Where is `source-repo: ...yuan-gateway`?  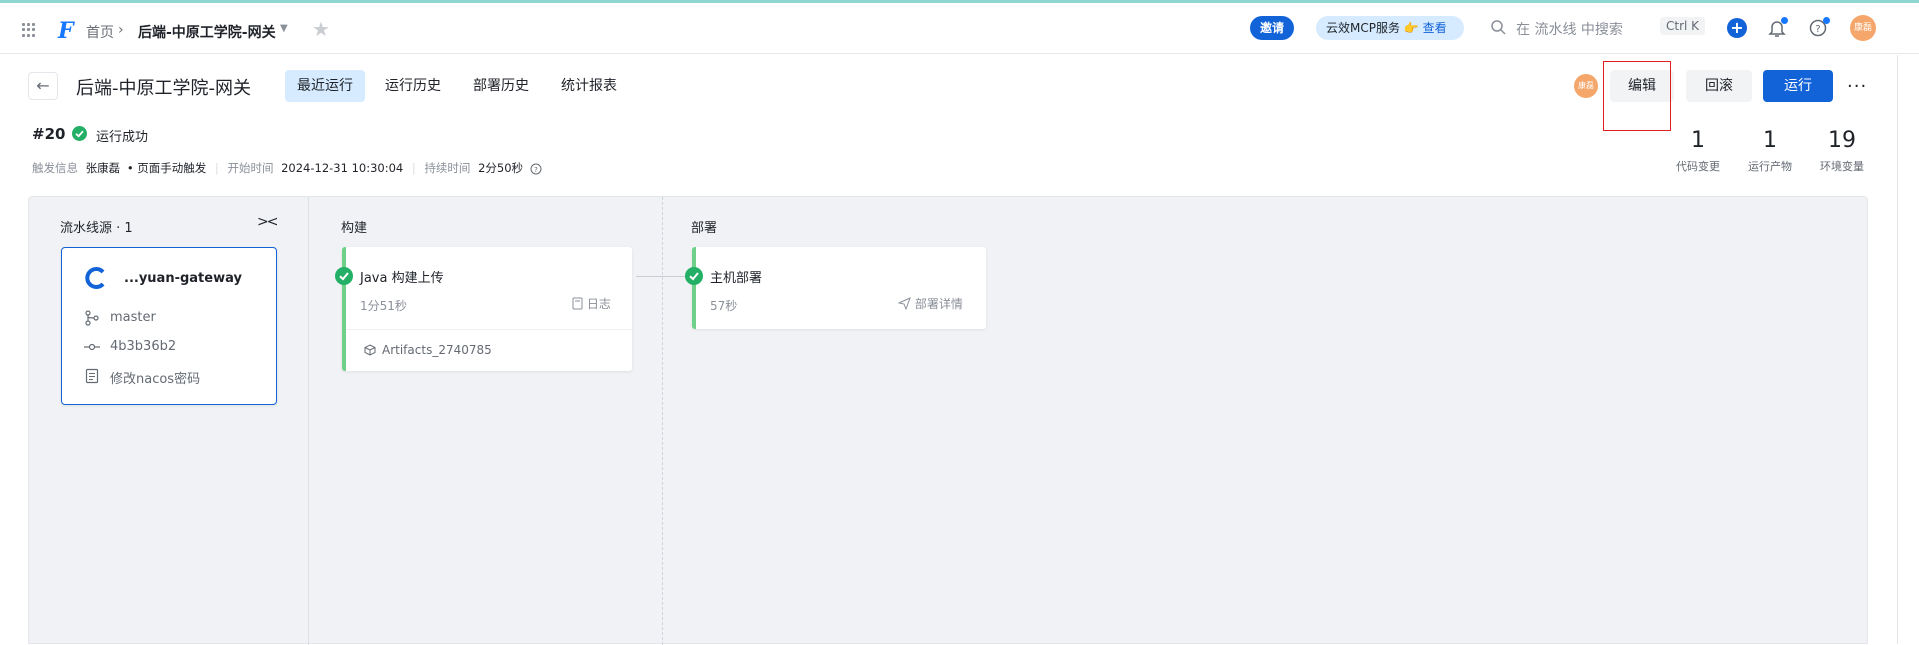
source-repo: ...yuan-gateway is located at coordinates (183, 278).